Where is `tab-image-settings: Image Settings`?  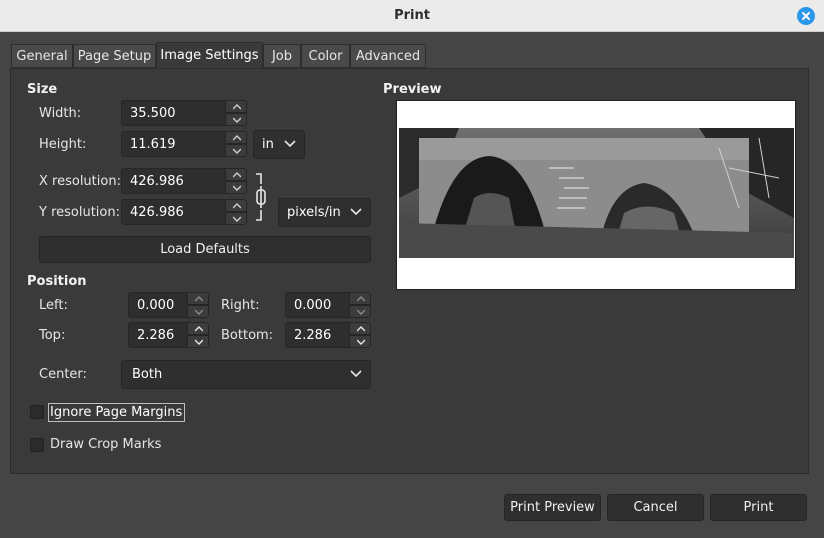
tab-image-settings: Image Settings is located at coordinates (209, 55).